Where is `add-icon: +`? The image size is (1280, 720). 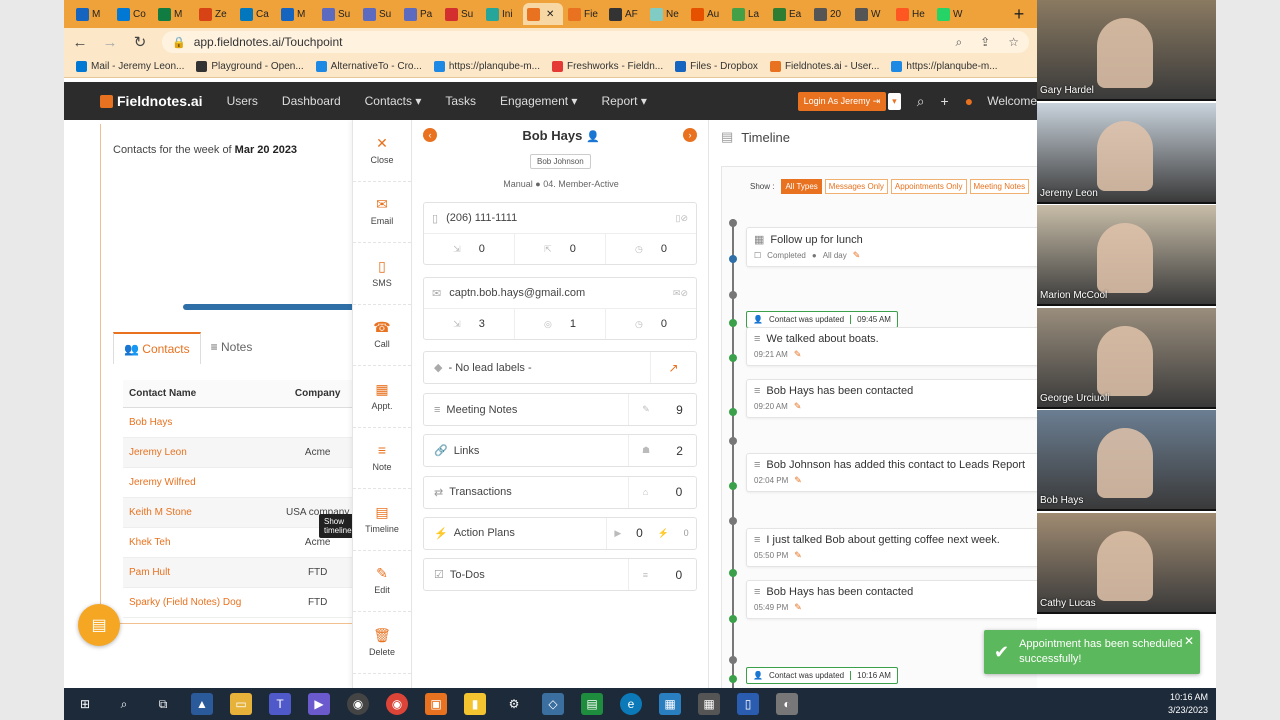
add-icon: + is located at coordinates (945, 101).